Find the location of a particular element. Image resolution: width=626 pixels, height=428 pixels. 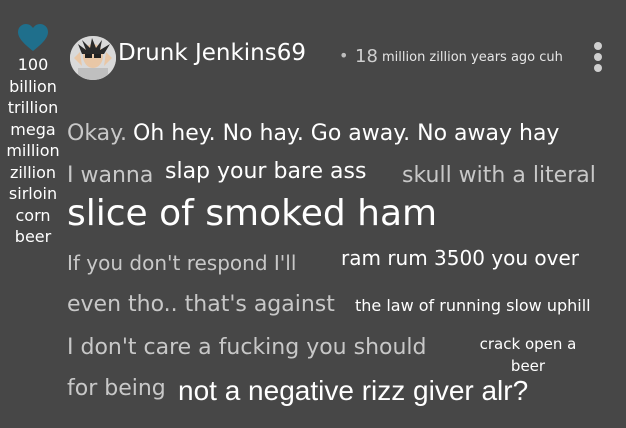

comment-text: Okay. is located at coordinates (97, 133).